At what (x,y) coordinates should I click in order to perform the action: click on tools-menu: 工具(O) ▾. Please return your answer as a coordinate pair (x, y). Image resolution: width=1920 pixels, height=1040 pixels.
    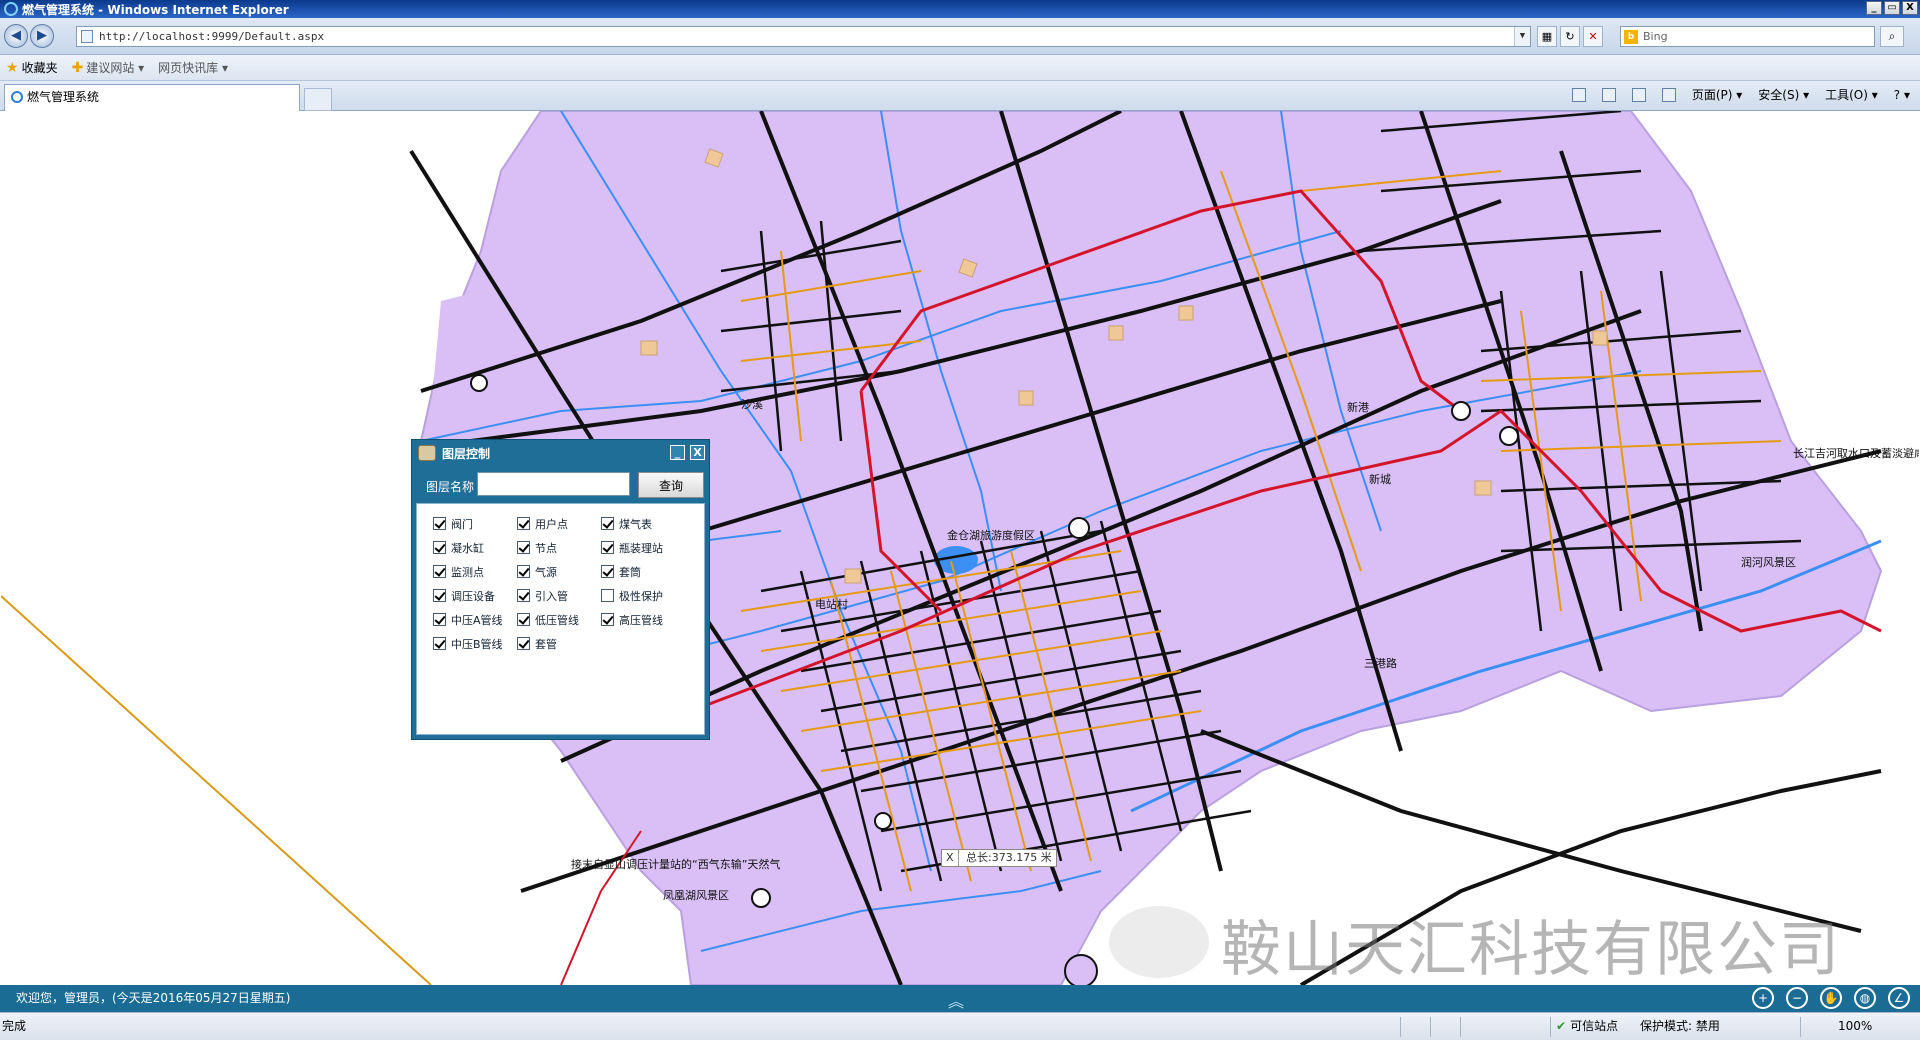
    Looking at the image, I should click on (1851, 94).